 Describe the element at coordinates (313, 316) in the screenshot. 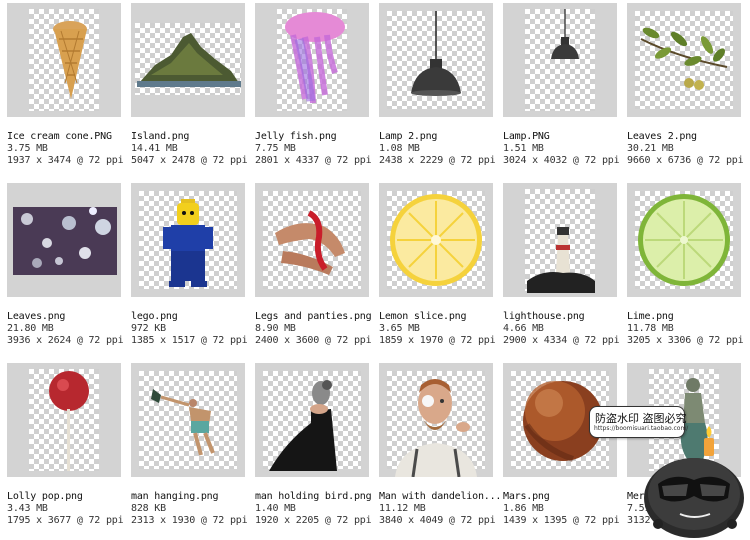

I see `file-name: Legs and panties.png` at that location.